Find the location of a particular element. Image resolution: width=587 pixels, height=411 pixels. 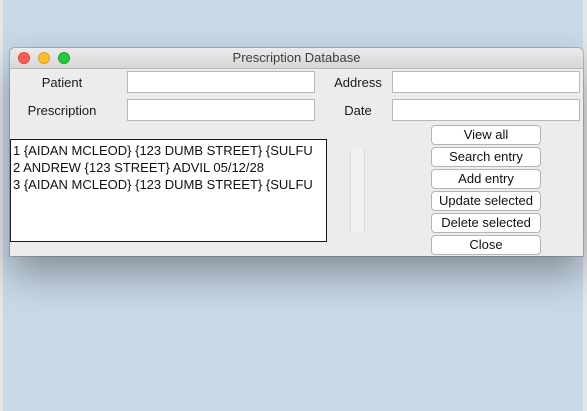

date-label: Date is located at coordinates (358, 110).